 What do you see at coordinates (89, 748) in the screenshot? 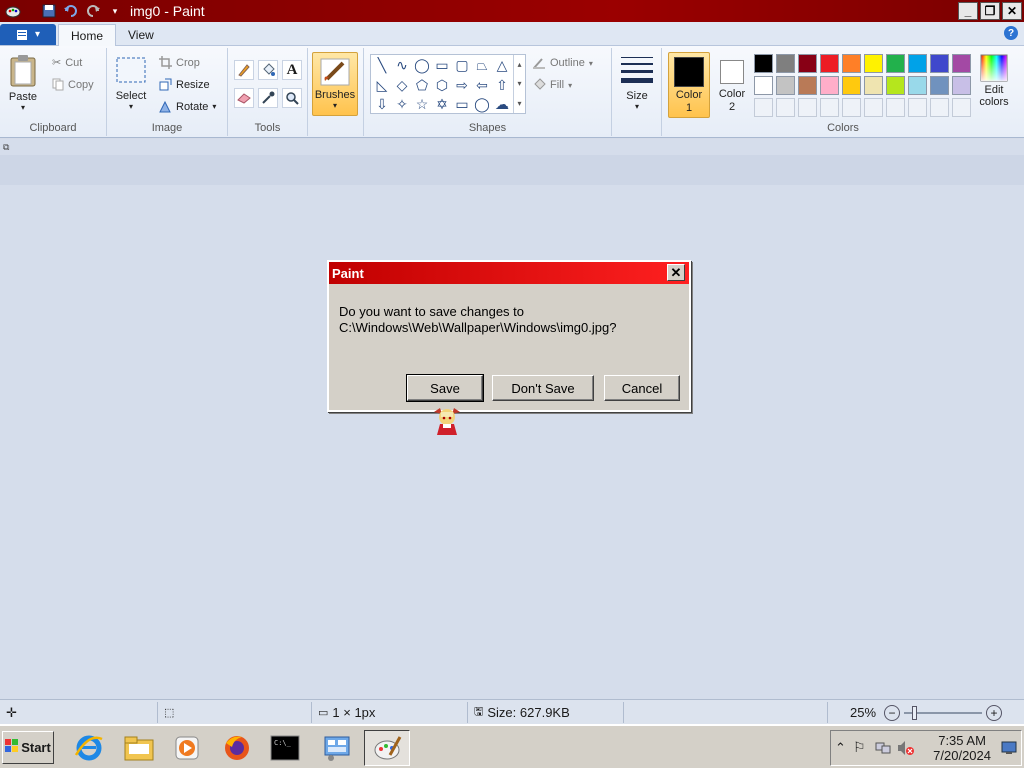
I see `internet-explorer-icon` at bounding box center [89, 748].